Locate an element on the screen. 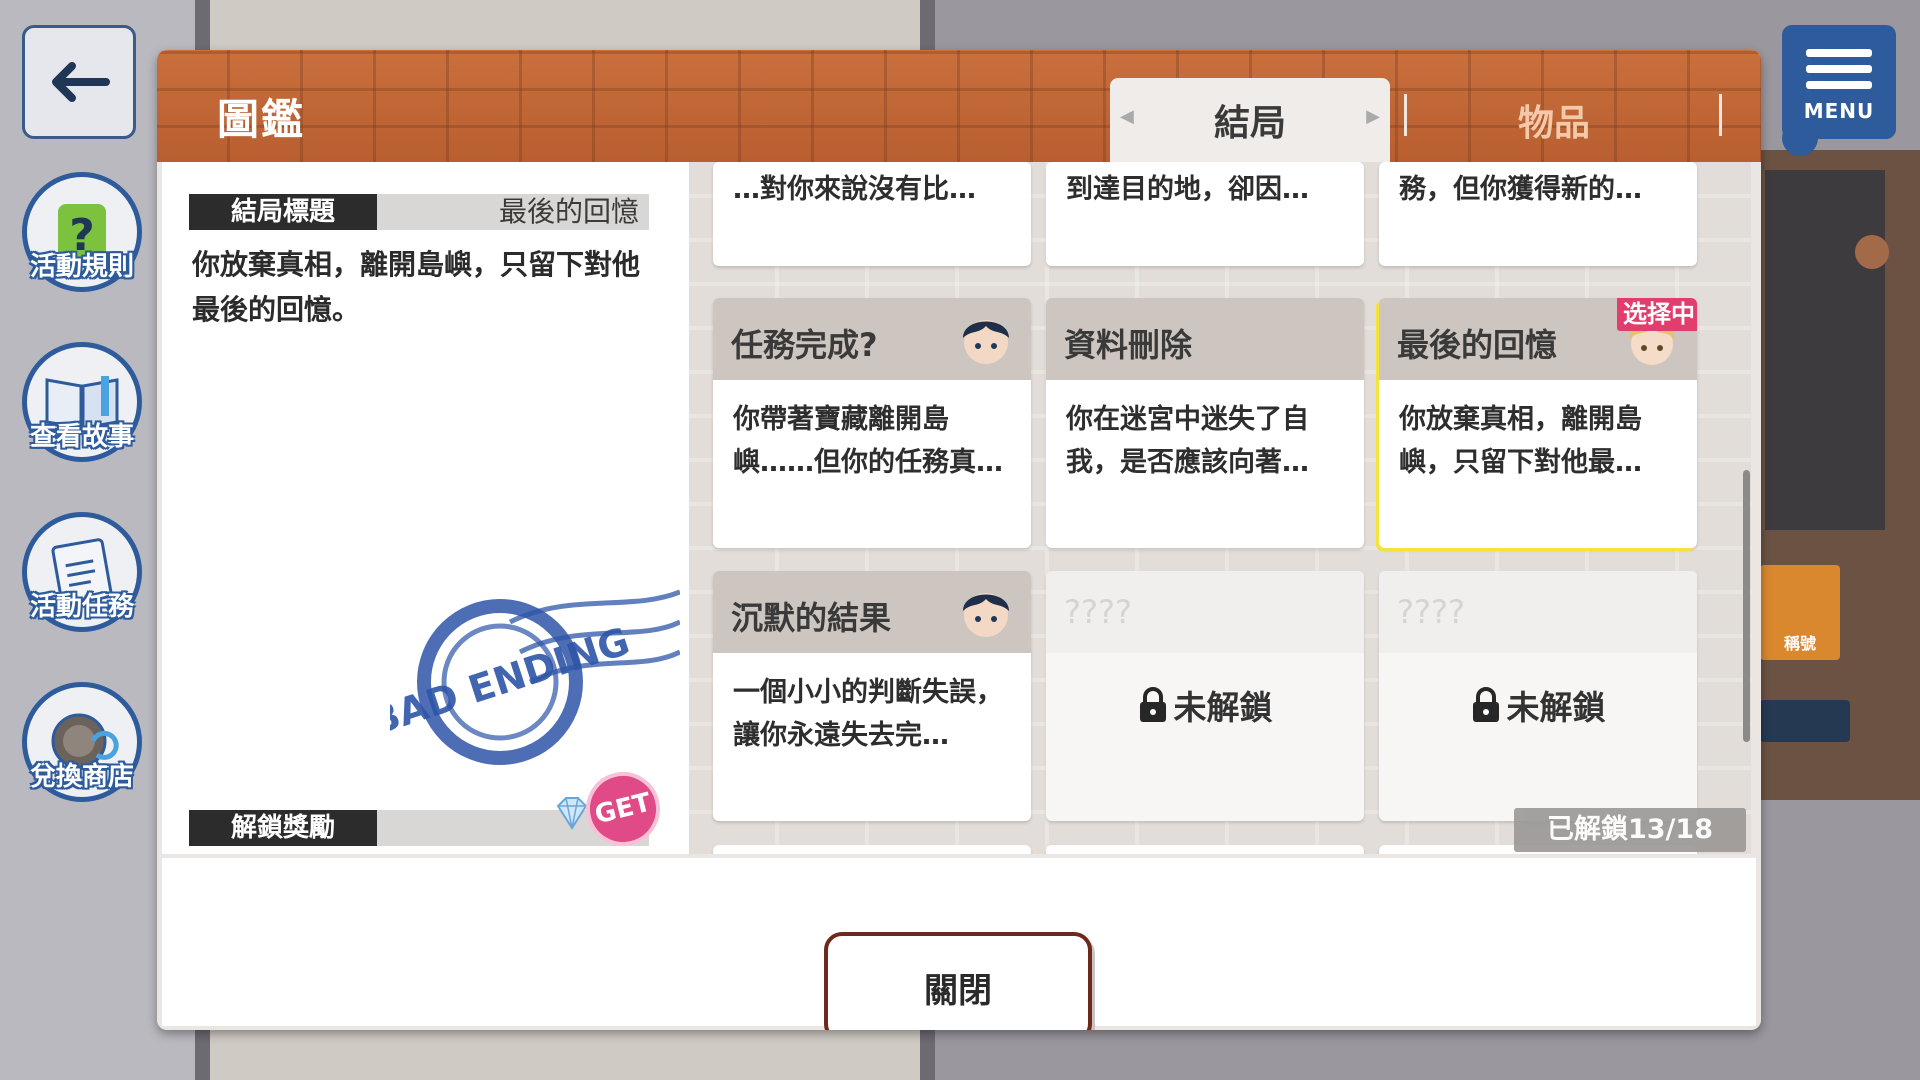 This screenshot has width=1920, height=1080. unlock-count: 已解鎖13/18 is located at coordinates (1630, 830).